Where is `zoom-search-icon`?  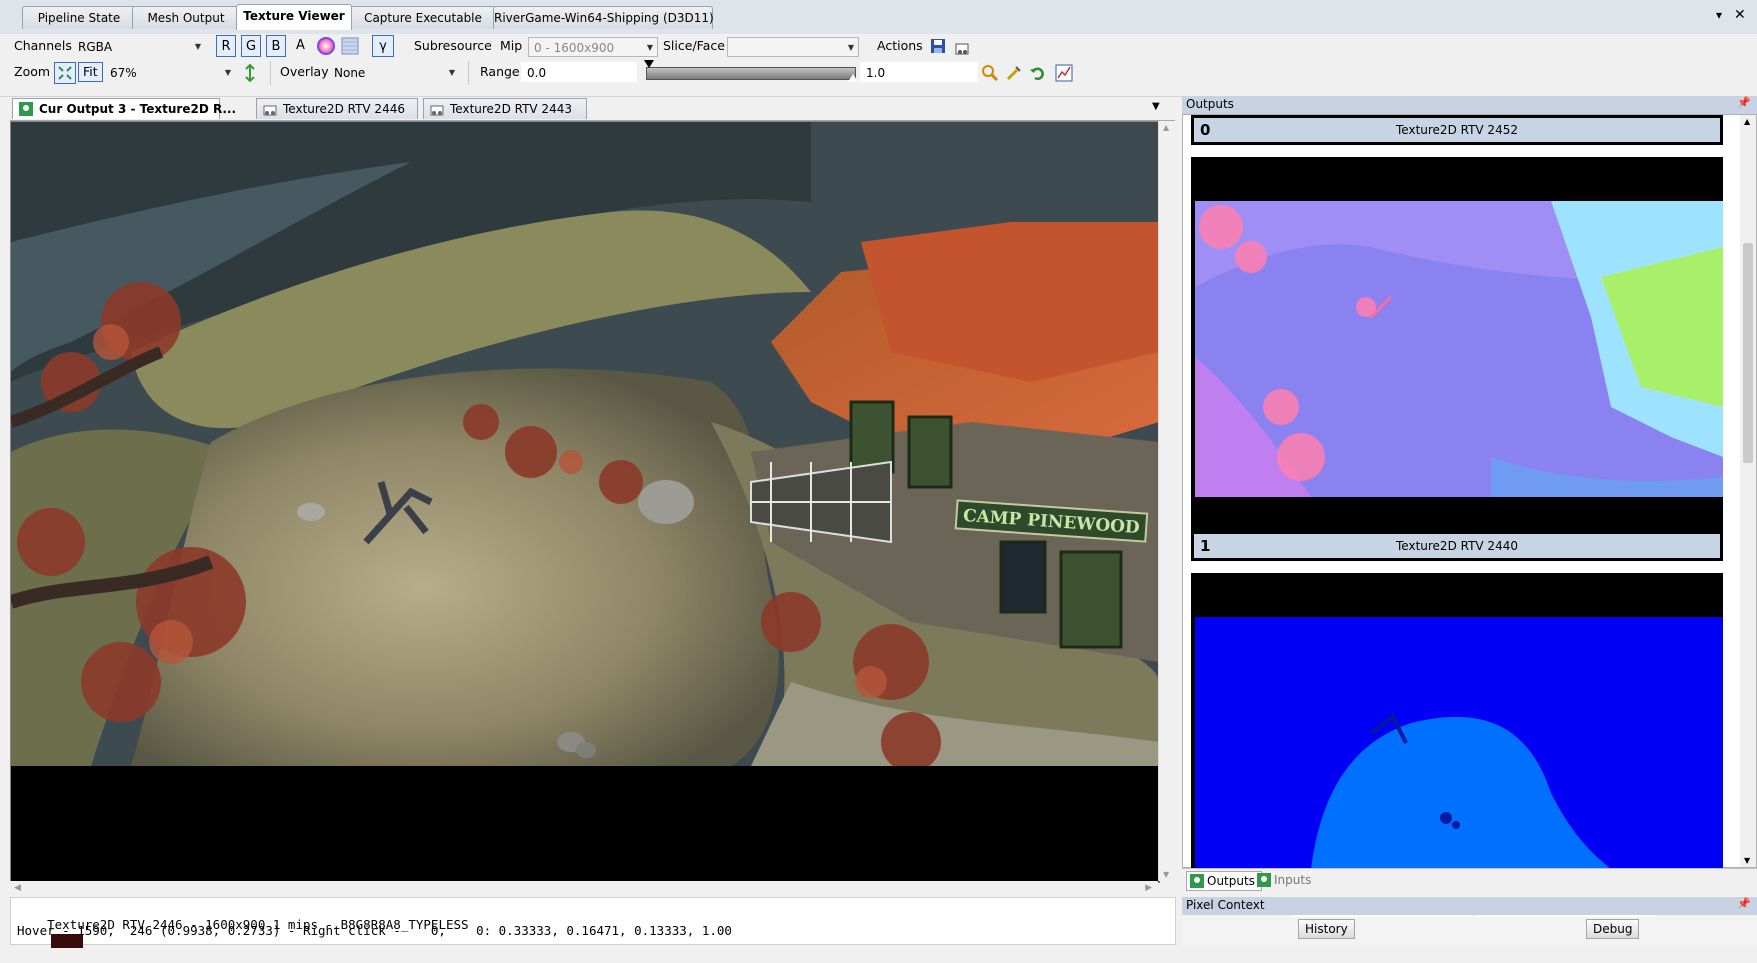 zoom-search-icon is located at coordinates (990, 73).